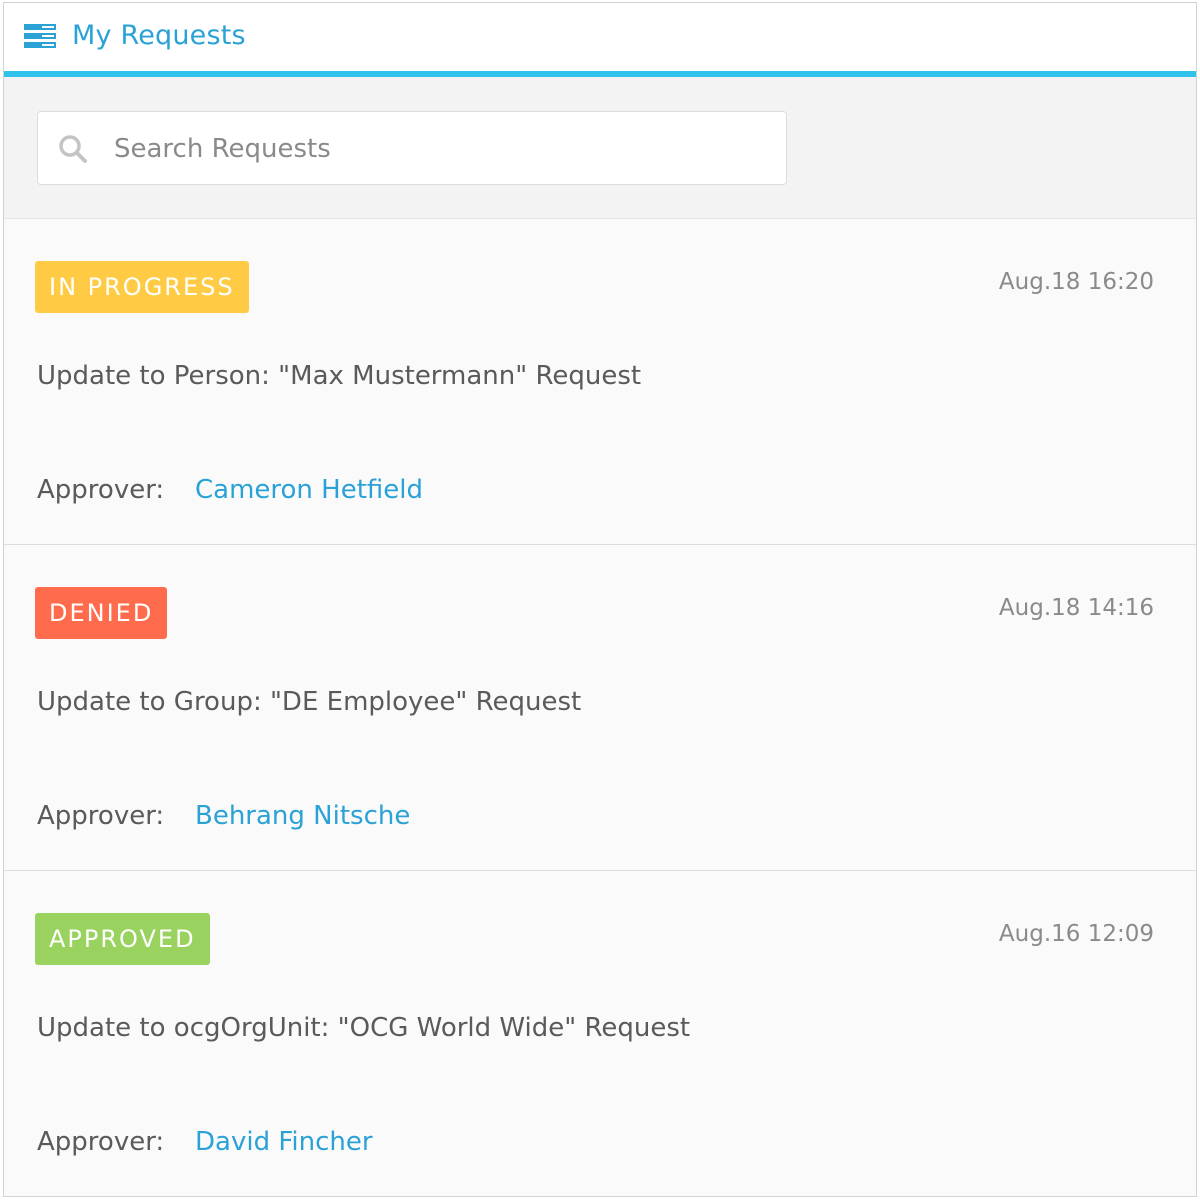 The height and width of the screenshot is (1200, 1200). I want to click on request-title: Update to Group: "DE Employee" Request, so click(309, 702).